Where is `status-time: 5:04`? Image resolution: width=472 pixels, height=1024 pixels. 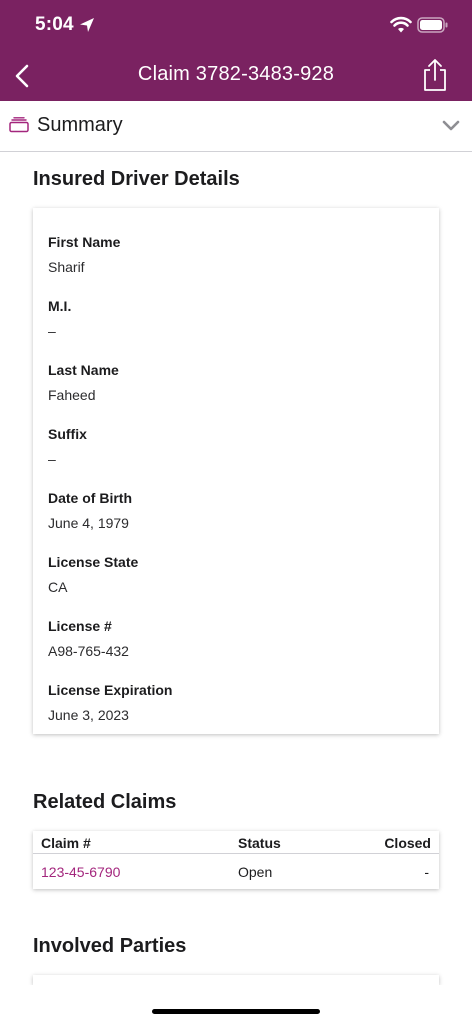
status-time: 5:04 is located at coordinates (54, 24).